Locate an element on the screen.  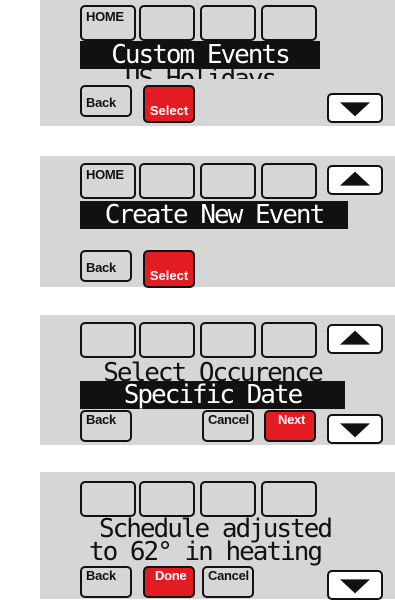
menu-line: US Holidays is located at coordinates (200, 72).